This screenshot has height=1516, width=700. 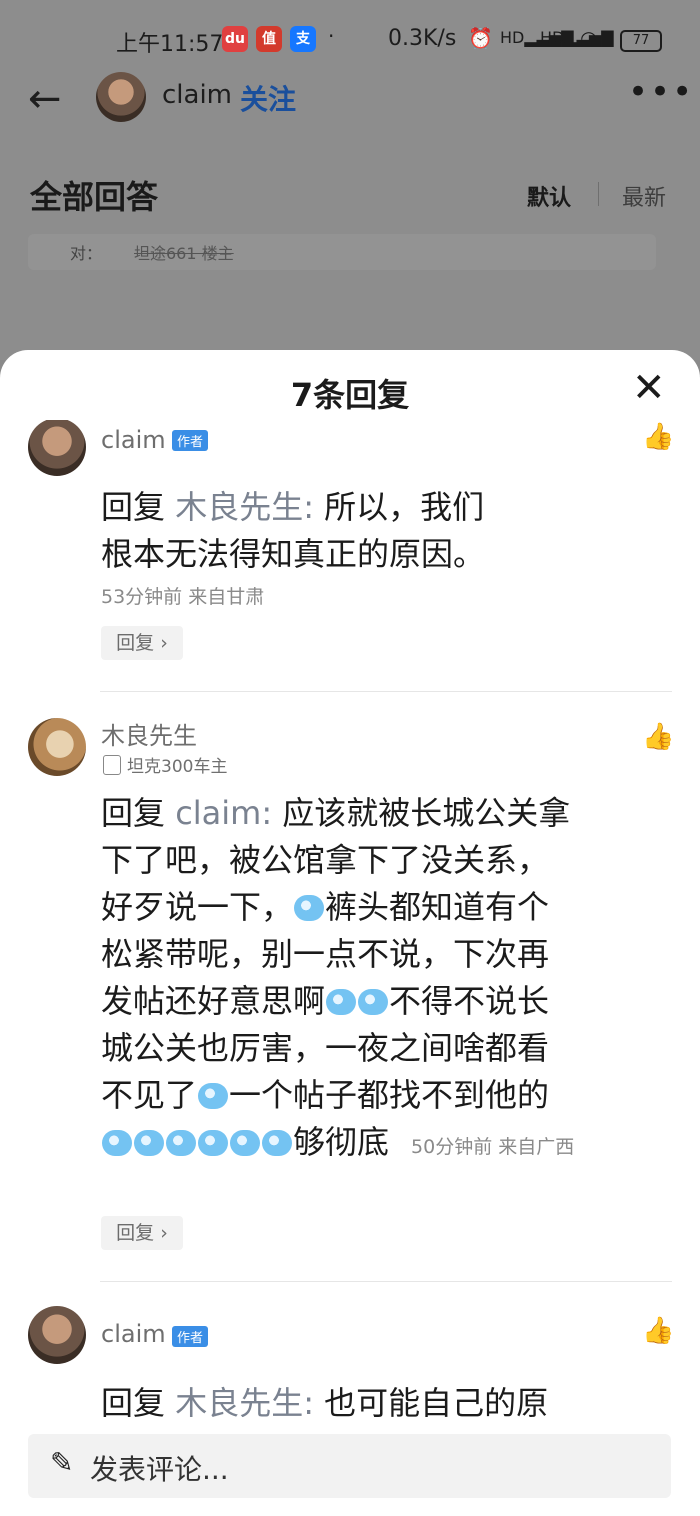 I want to click on comment-line: 根本无法得知真正的原因。, so click(x=293, y=554).